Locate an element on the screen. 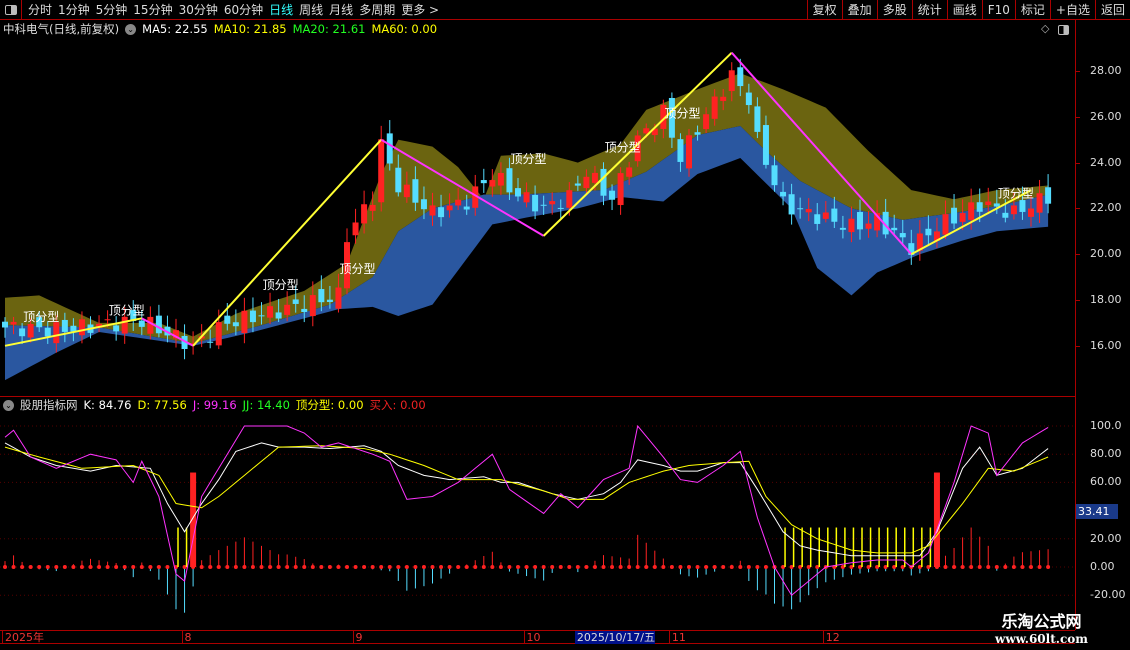  date-tick: 11 is located at coordinates (677, 637).